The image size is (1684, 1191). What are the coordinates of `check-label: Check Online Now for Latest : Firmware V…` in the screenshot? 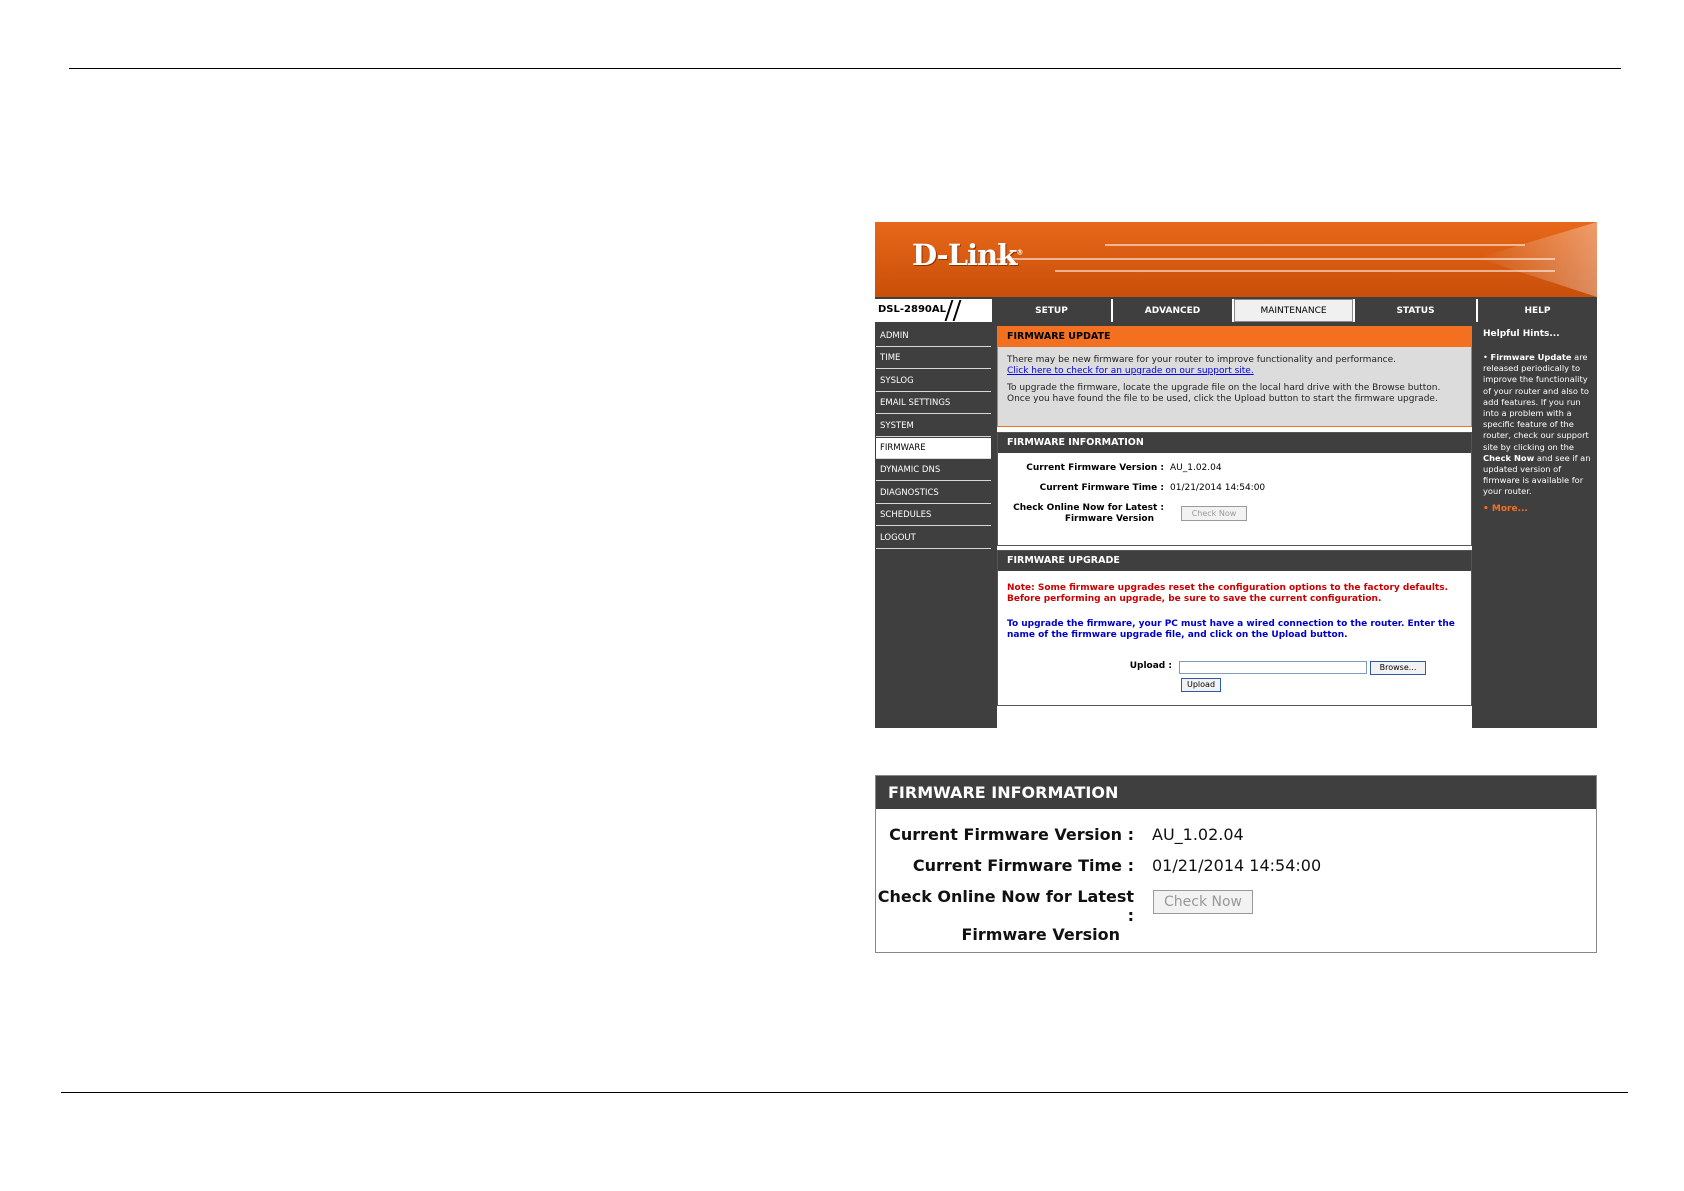 It's located at (1088, 513).